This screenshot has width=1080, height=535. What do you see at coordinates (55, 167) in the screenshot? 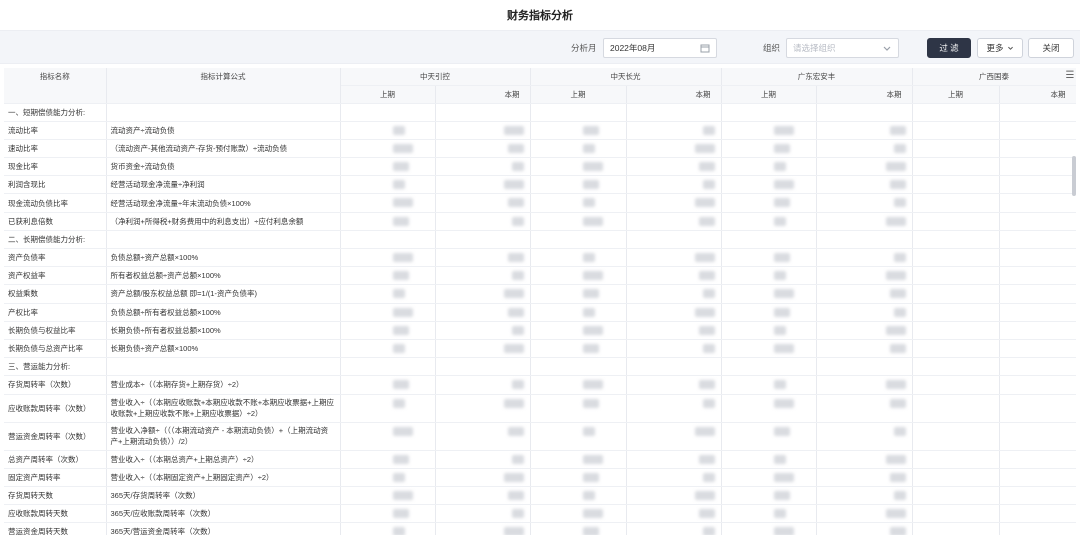
I see `indicator-name: 现金比率` at bounding box center [55, 167].